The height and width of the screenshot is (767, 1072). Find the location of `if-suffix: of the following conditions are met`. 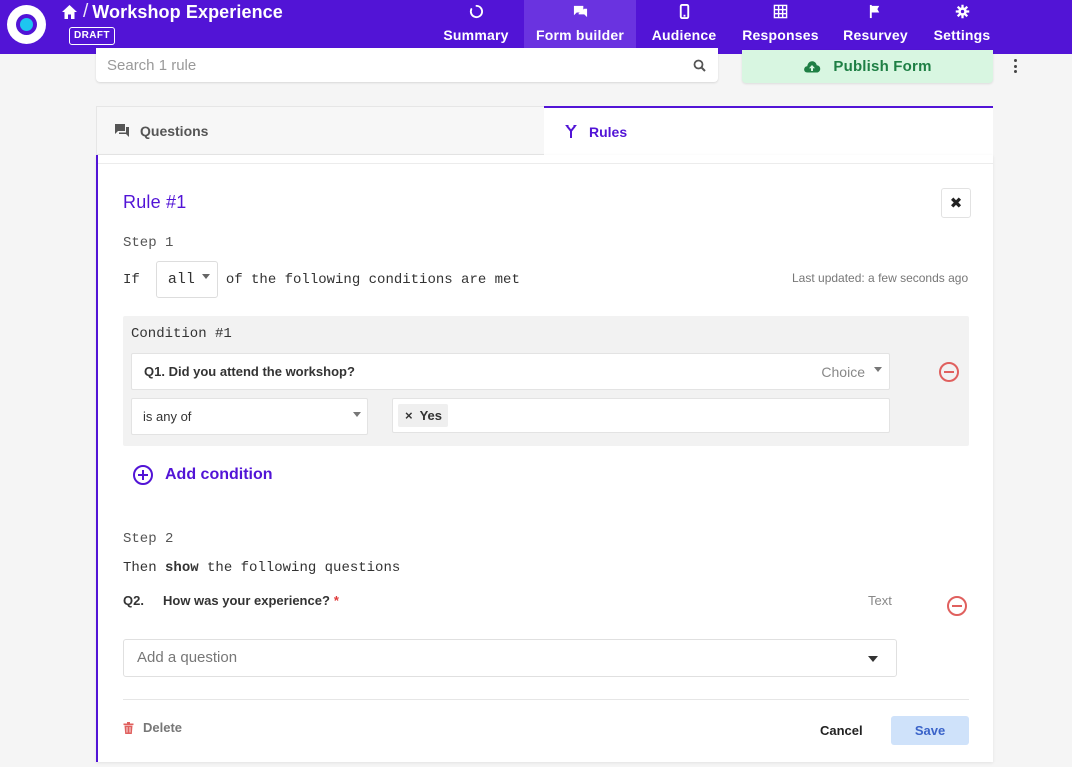

if-suffix: of the following conditions are met is located at coordinates (372, 279).